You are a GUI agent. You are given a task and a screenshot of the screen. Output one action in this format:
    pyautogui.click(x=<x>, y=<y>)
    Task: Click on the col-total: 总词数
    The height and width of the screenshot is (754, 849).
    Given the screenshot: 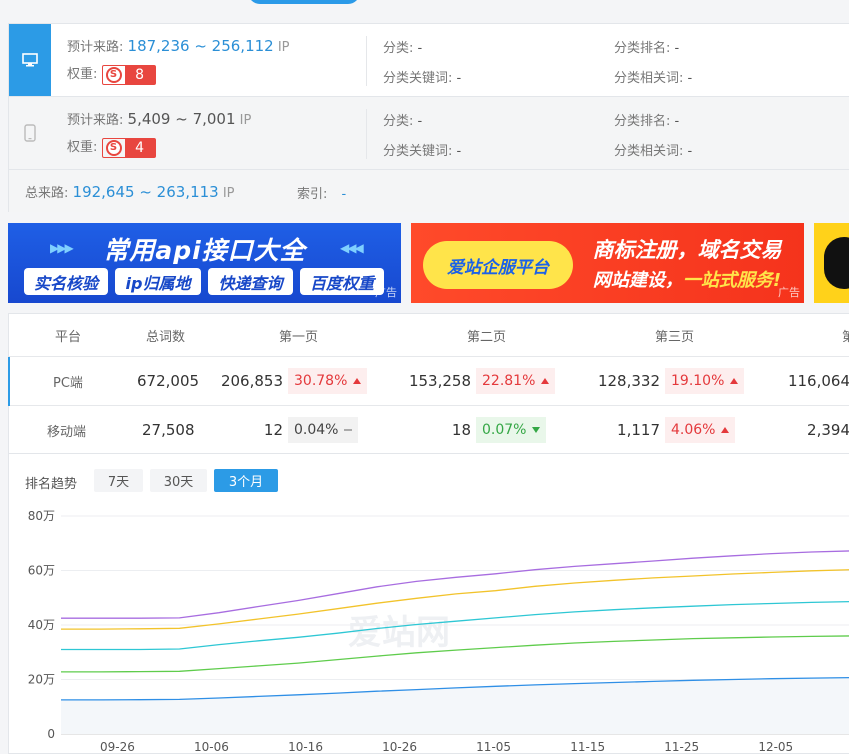 What is the action you would take?
    pyautogui.click(x=166, y=337)
    